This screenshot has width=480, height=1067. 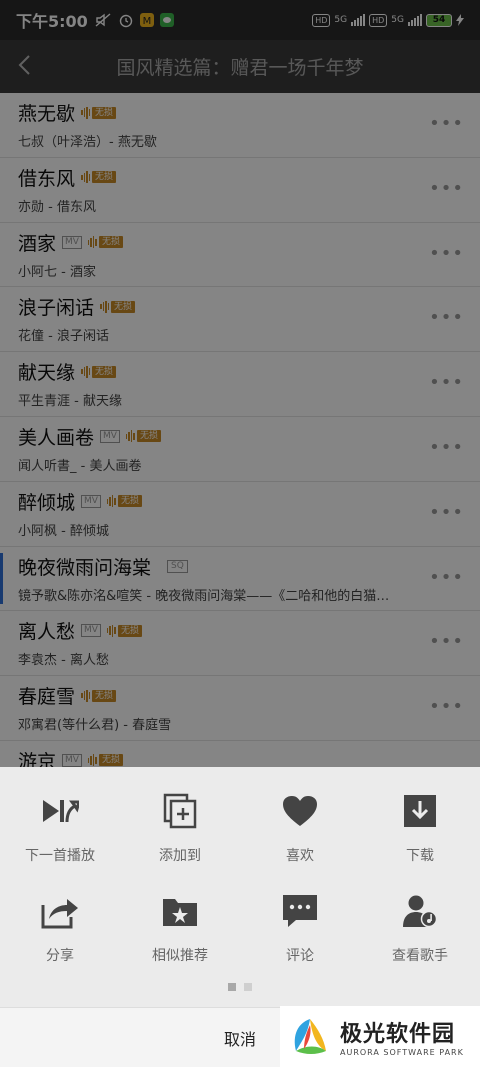 I want to click on song-name: 燕无歇, so click(x=47, y=114).